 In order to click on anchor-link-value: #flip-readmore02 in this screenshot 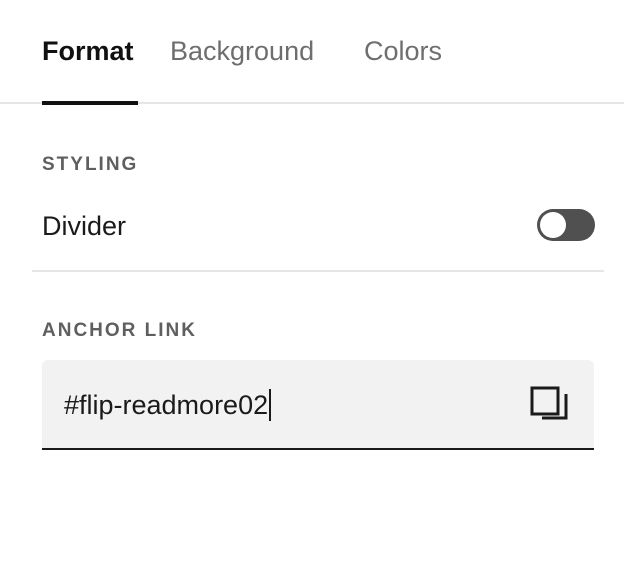, I will do `click(166, 405)`.